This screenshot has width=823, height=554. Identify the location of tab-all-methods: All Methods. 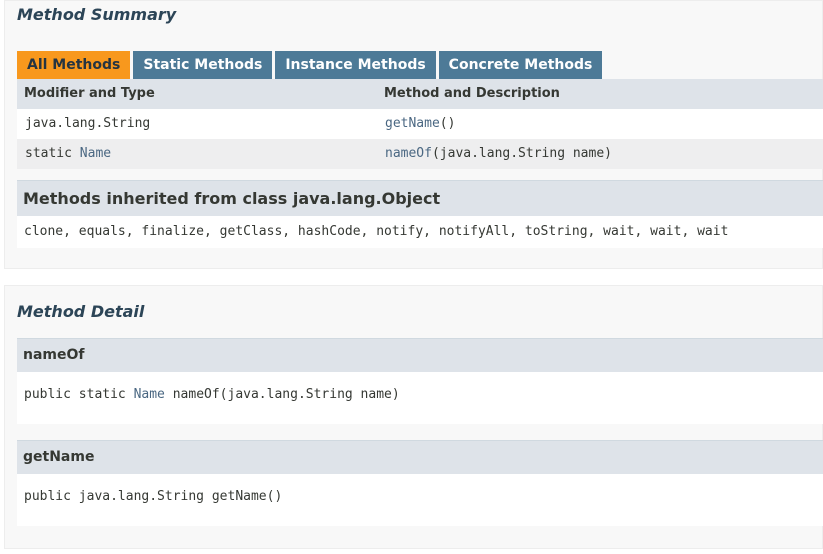
(74, 65).